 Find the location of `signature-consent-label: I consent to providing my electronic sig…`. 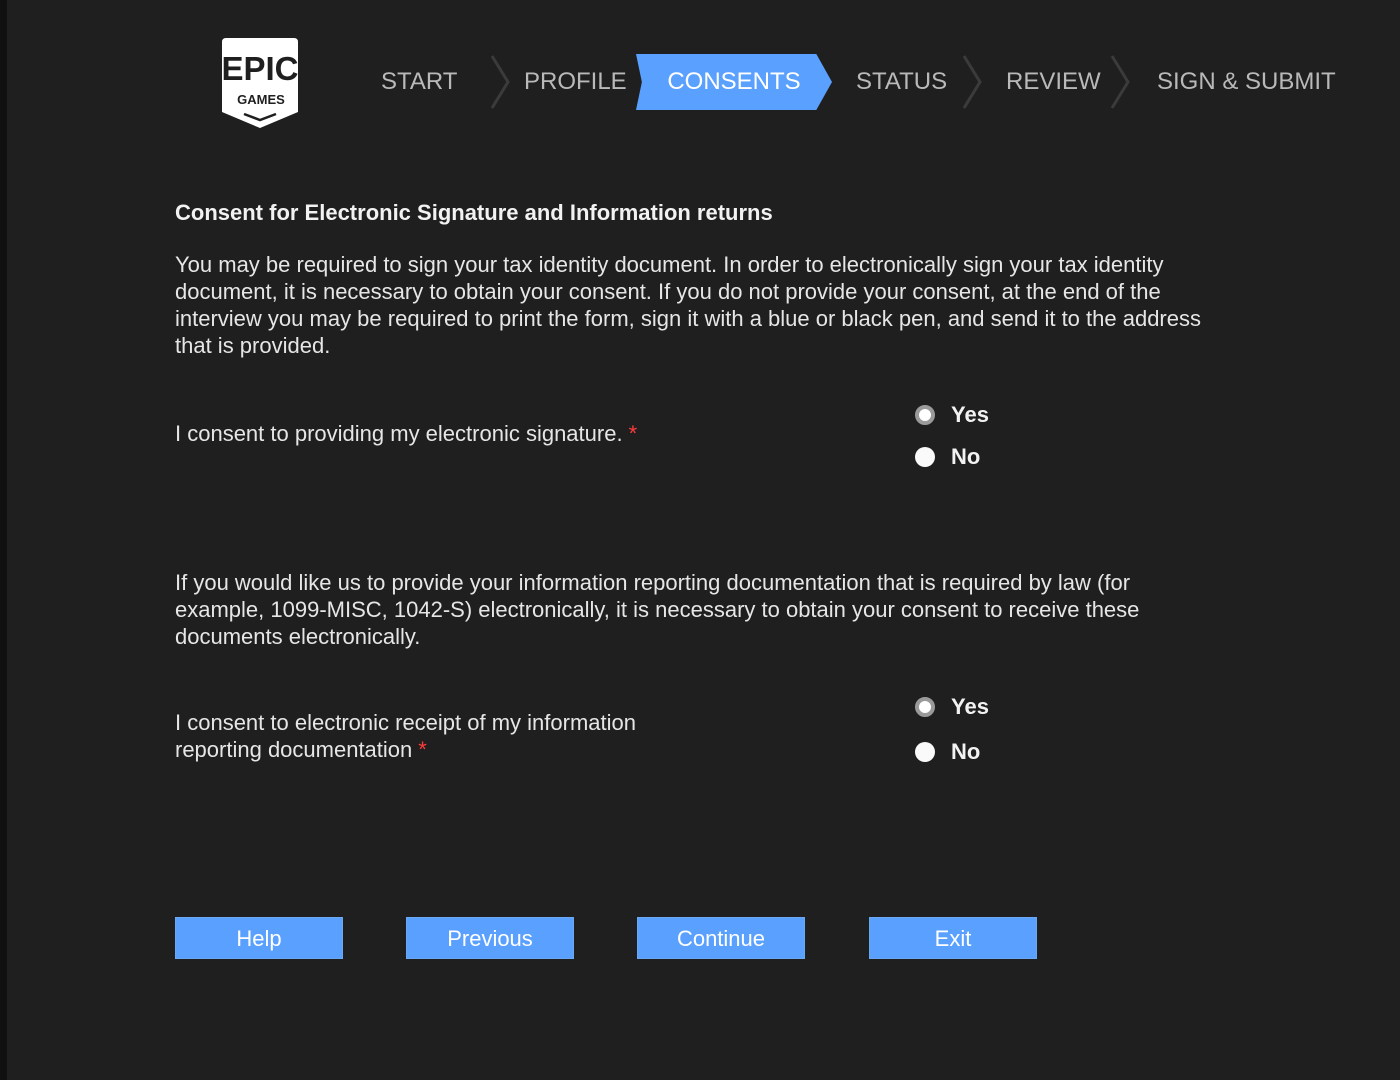

signature-consent-label: I consent to providing my electronic sig… is located at coordinates (399, 433).